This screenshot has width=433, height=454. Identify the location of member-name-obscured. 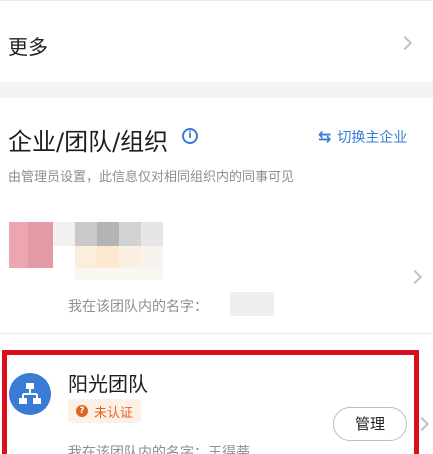
(252, 304).